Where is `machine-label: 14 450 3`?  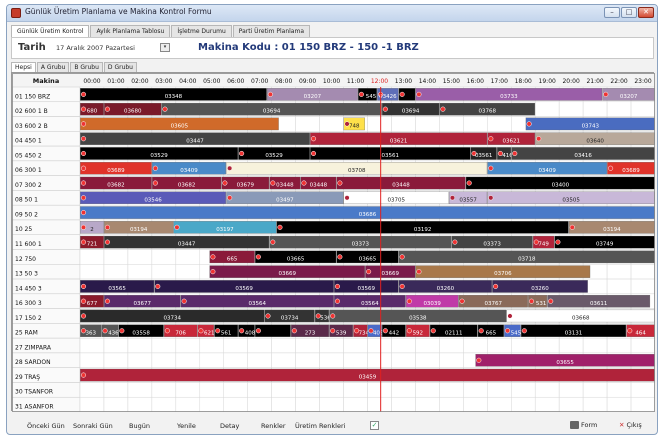
machine-label: 14 450 3 is located at coordinates (28, 288).